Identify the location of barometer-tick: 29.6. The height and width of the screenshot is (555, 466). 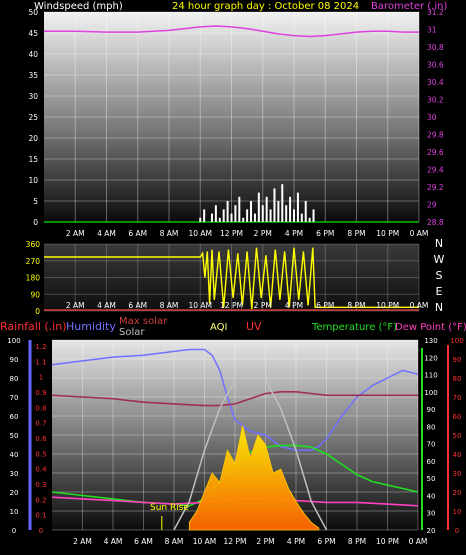
(435, 152).